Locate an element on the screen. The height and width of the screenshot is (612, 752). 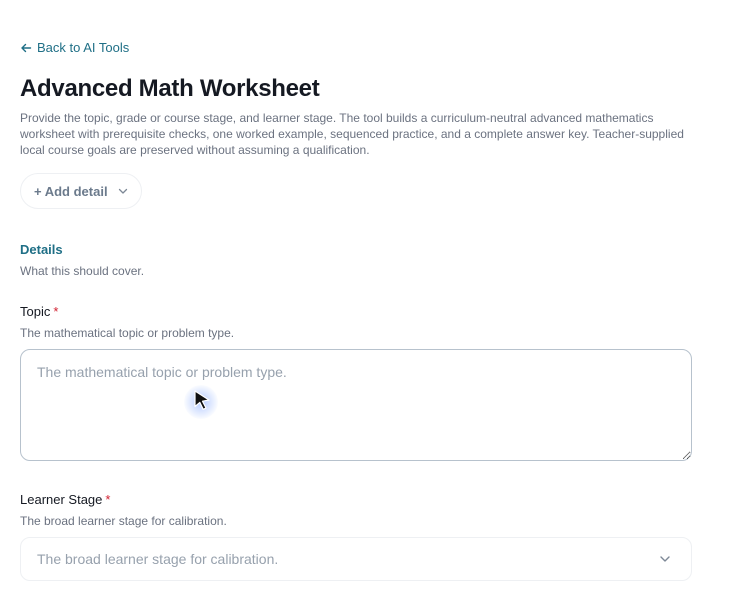
back-to-ai-tools-link: Back to AI Tools is located at coordinates (74, 47).